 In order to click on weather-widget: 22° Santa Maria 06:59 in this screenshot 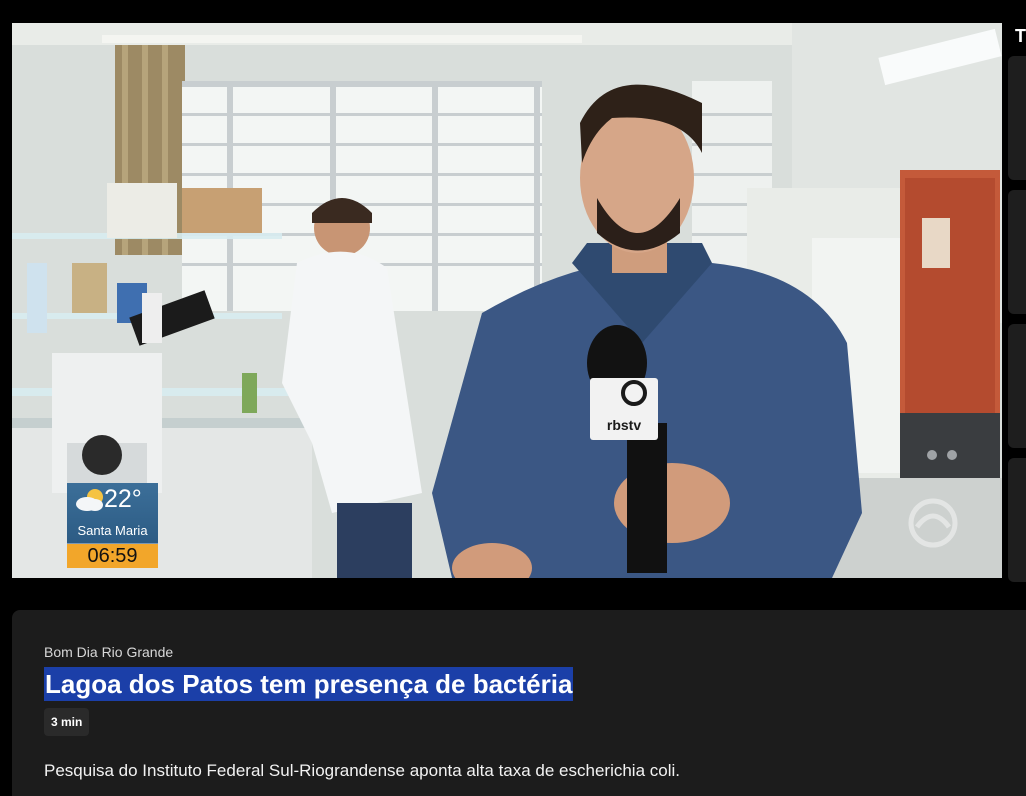, I will do `click(112, 525)`.